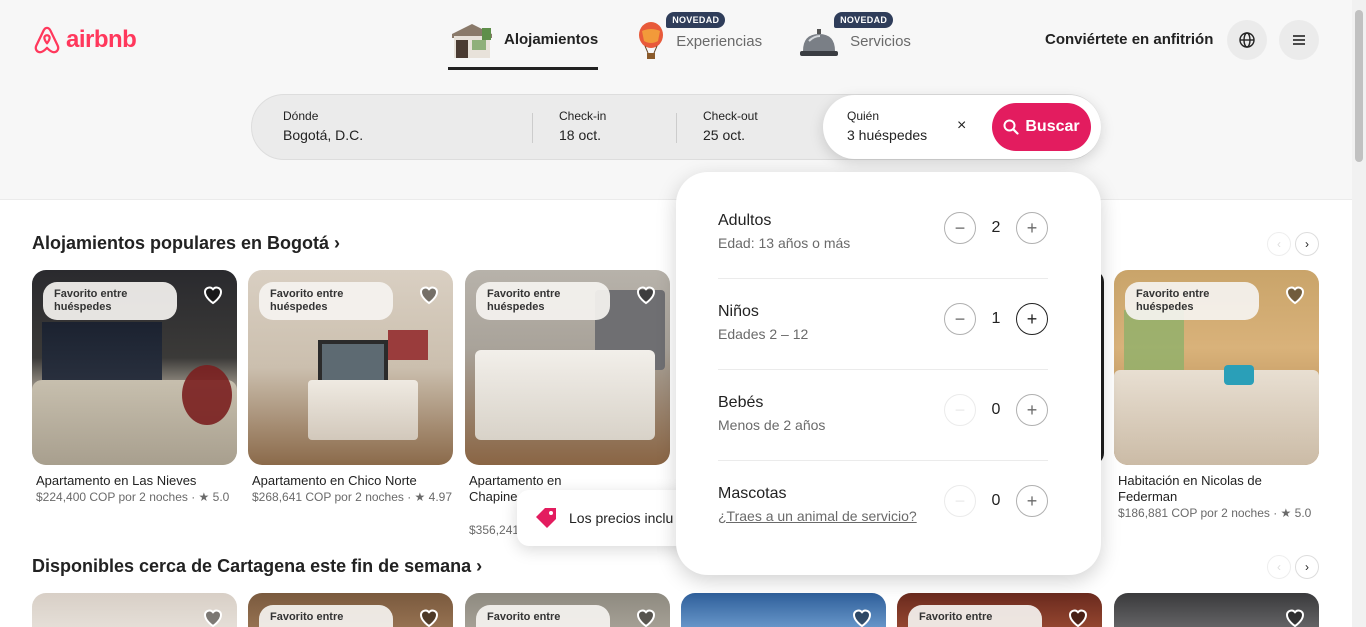 Image resolution: width=1366 pixels, height=627 pixels. I want to click on where-field: Dónde Bogotá, D.C., so click(323, 127).